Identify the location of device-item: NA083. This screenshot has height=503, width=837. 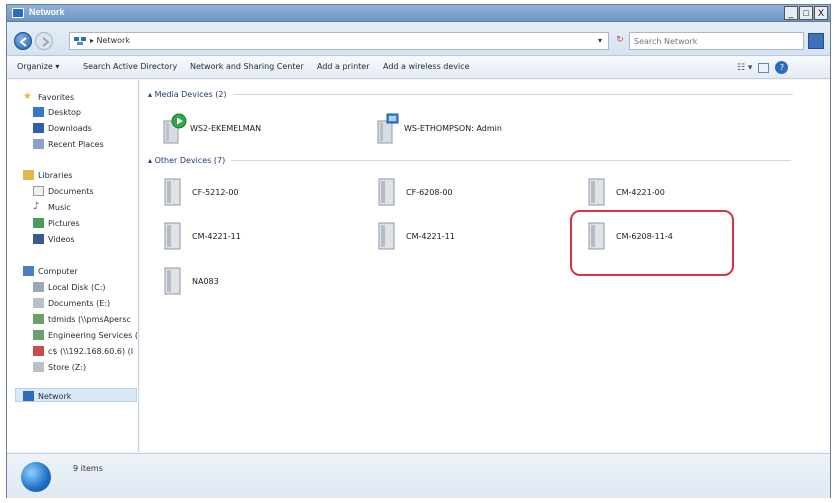
(191, 281).